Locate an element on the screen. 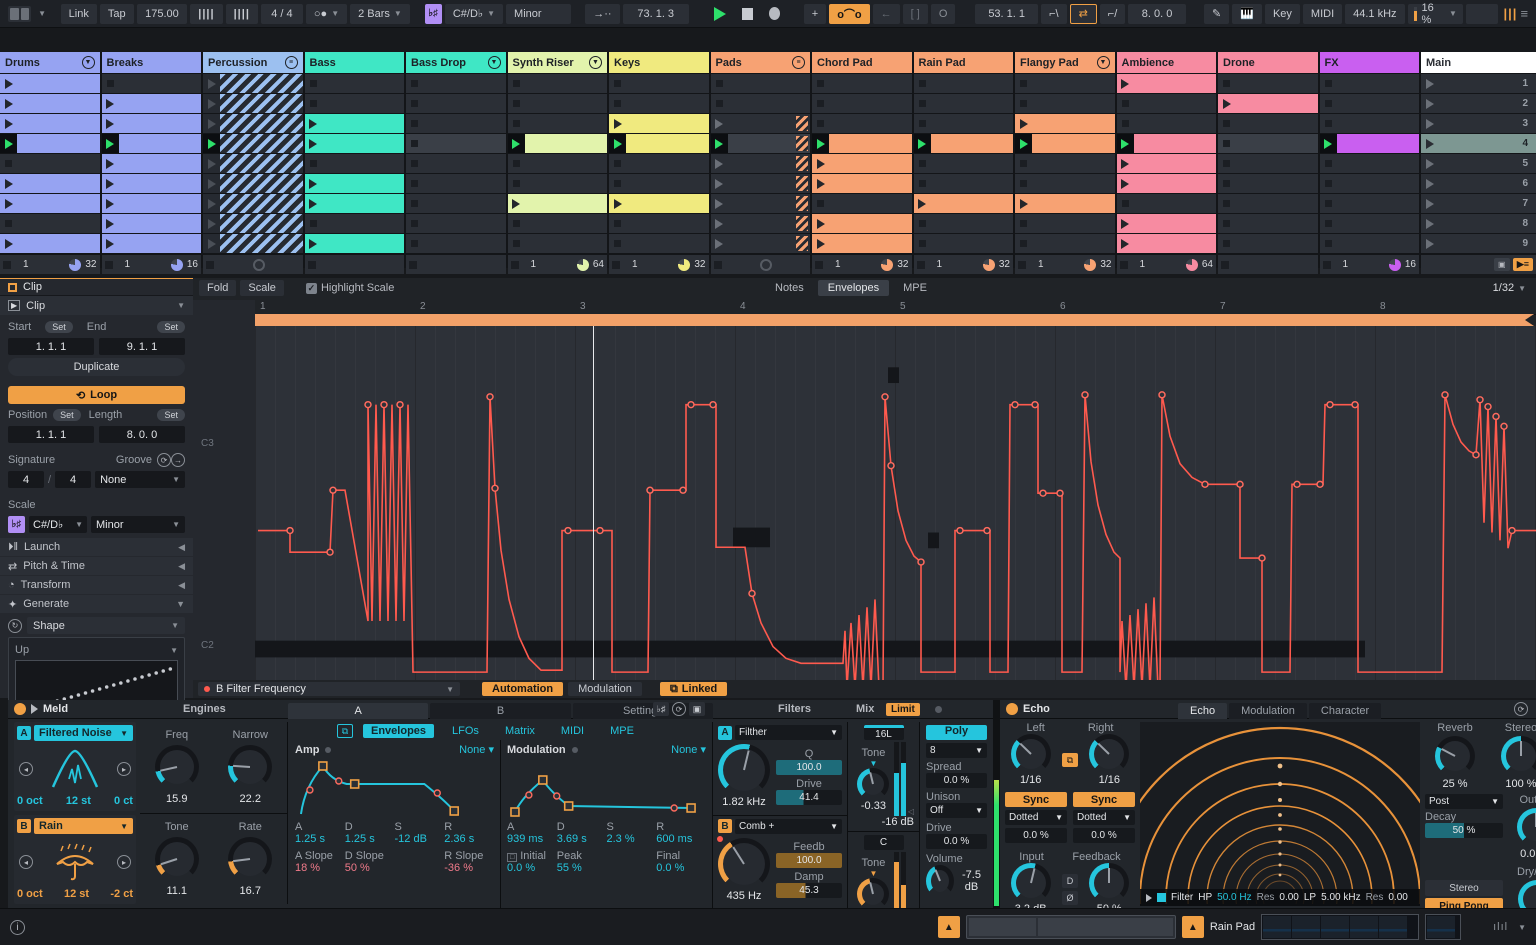 The width and height of the screenshot is (1536, 945). clip-view-preview is located at coordinates (1070, 927).